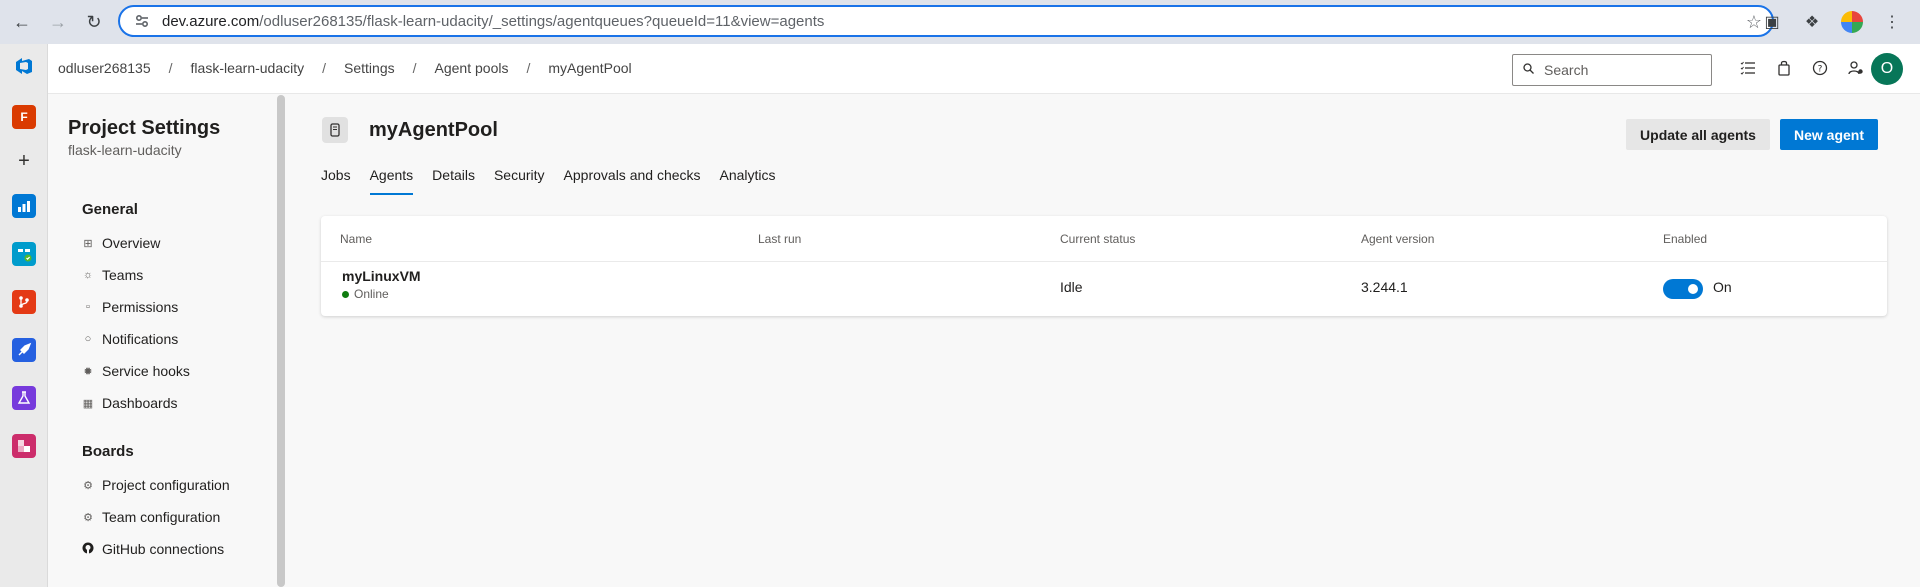 Image resolution: width=1920 pixels, height=587 pixels. What do you see at coordinates (1693, 289) in the screenshot?
I see `toggle-knob` at bounding box center [1693, 289].